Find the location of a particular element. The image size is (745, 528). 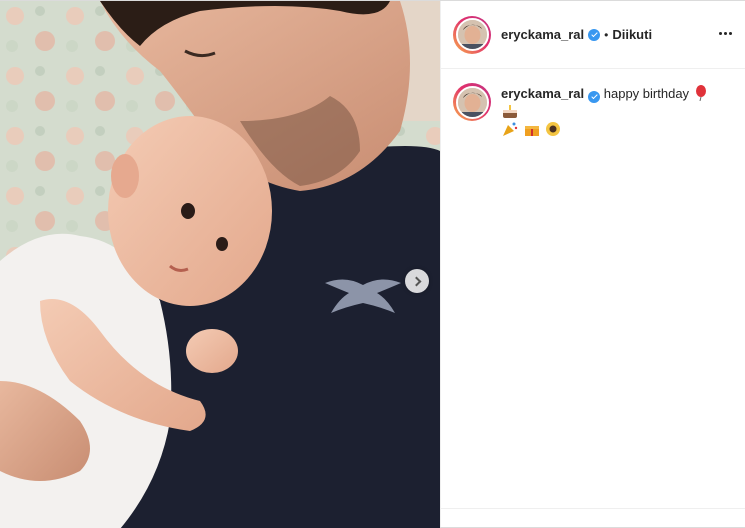

carousel-next-button is located at coordinates (417, 281).